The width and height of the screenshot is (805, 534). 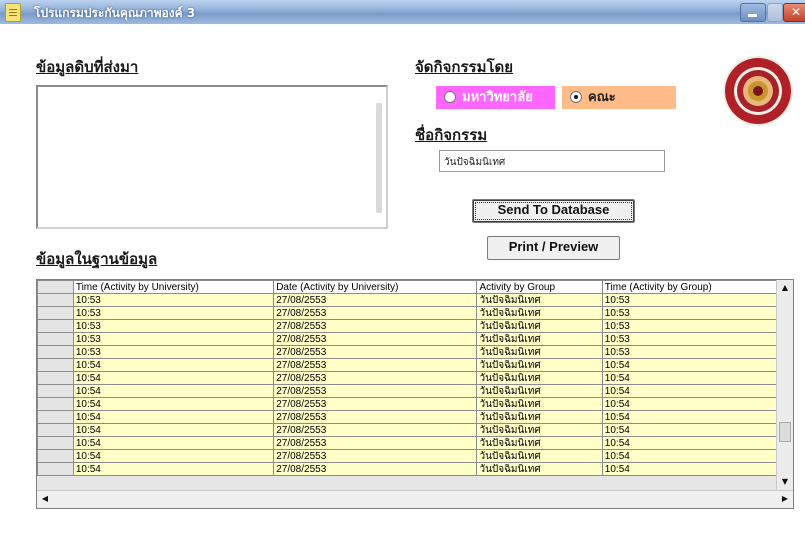 I want to click on scroll-right-icon: ▶, so click(x=785, y=499).